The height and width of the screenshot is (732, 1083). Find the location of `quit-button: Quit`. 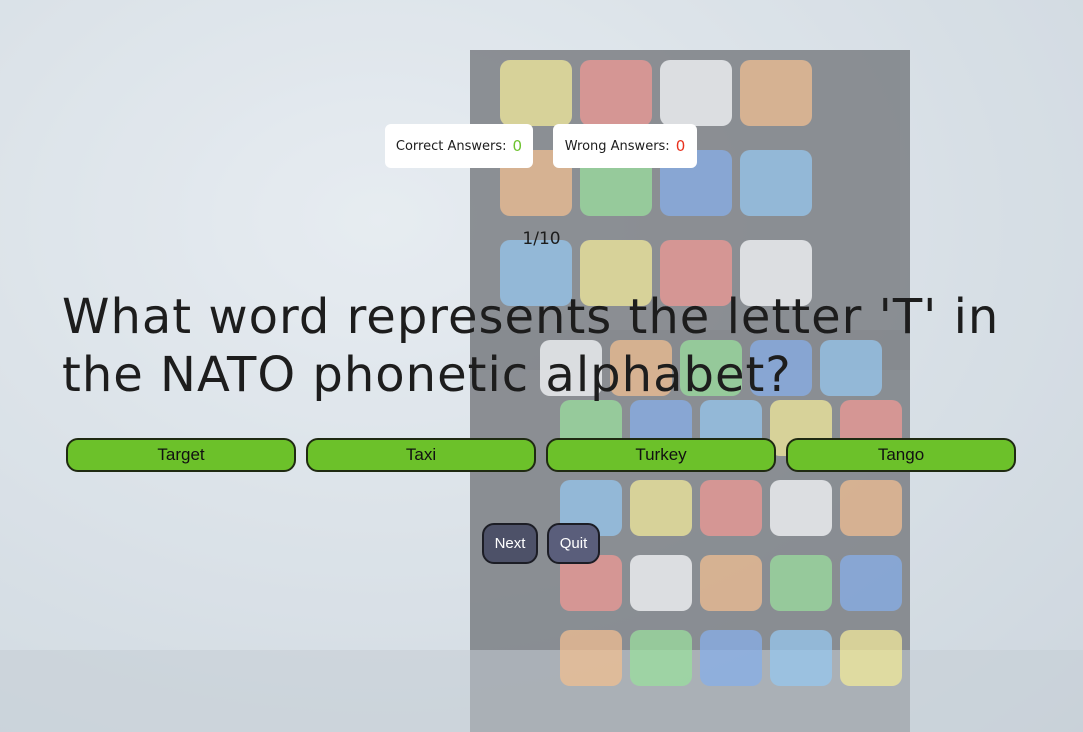

quit-button: Quit is located at coordinates (573, 543).